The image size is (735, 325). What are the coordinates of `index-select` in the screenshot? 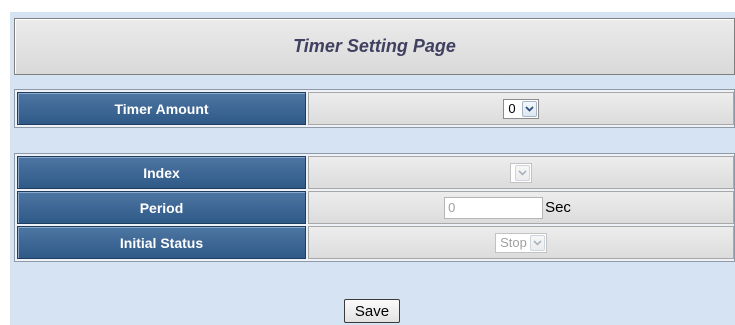 It's located at (521, 172).